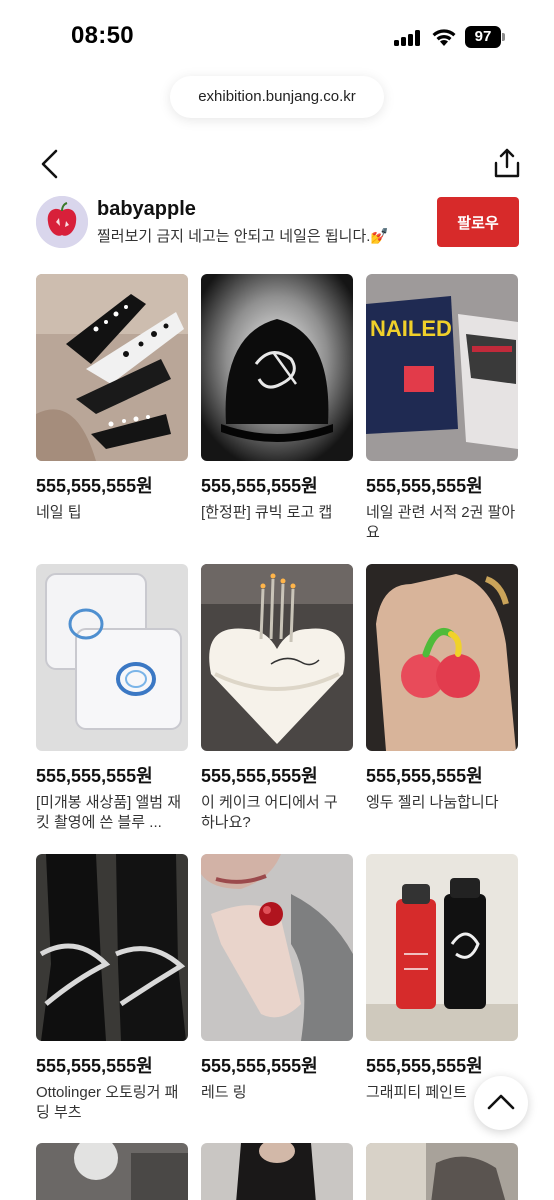 The height and width of the screenshot is (1200, 554). What do you see at coordinates (442, 367) in the screenshot?
I see `product-image-nail-books: NAILED IT!` at bounding box center [442, 367].